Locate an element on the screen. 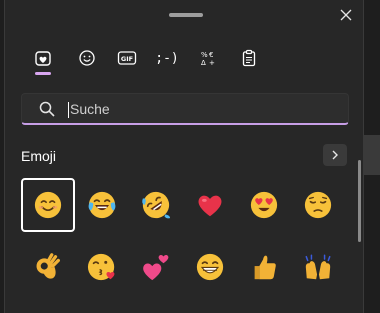 The height and width of the screenshot is (313, 380). svg-text: Δ is located at coordinates (203, 63).